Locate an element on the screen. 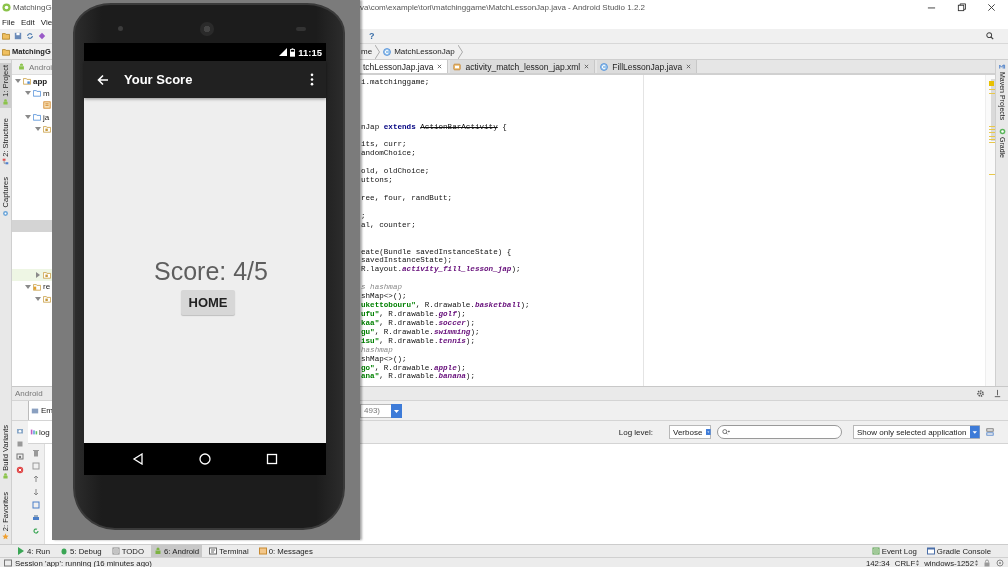 This screenshot has width=1008, height=567. wrap-icon is located at coordinates (36, 505).